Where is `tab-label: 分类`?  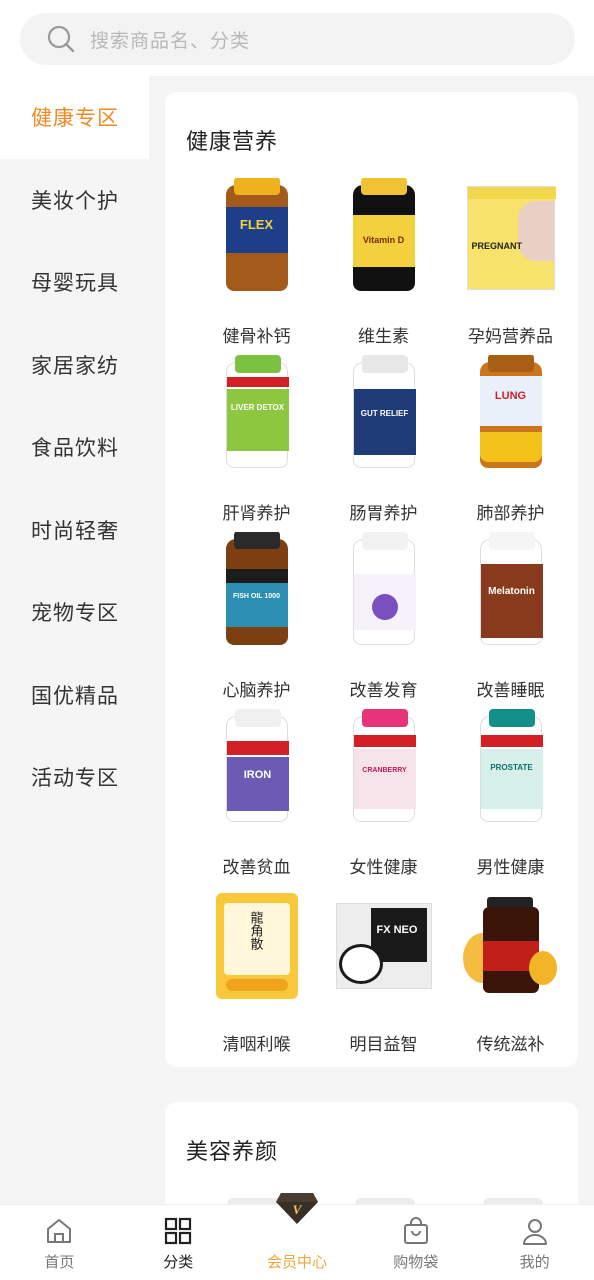 tab-label: 分类 is located at coordinates (178, 1262).